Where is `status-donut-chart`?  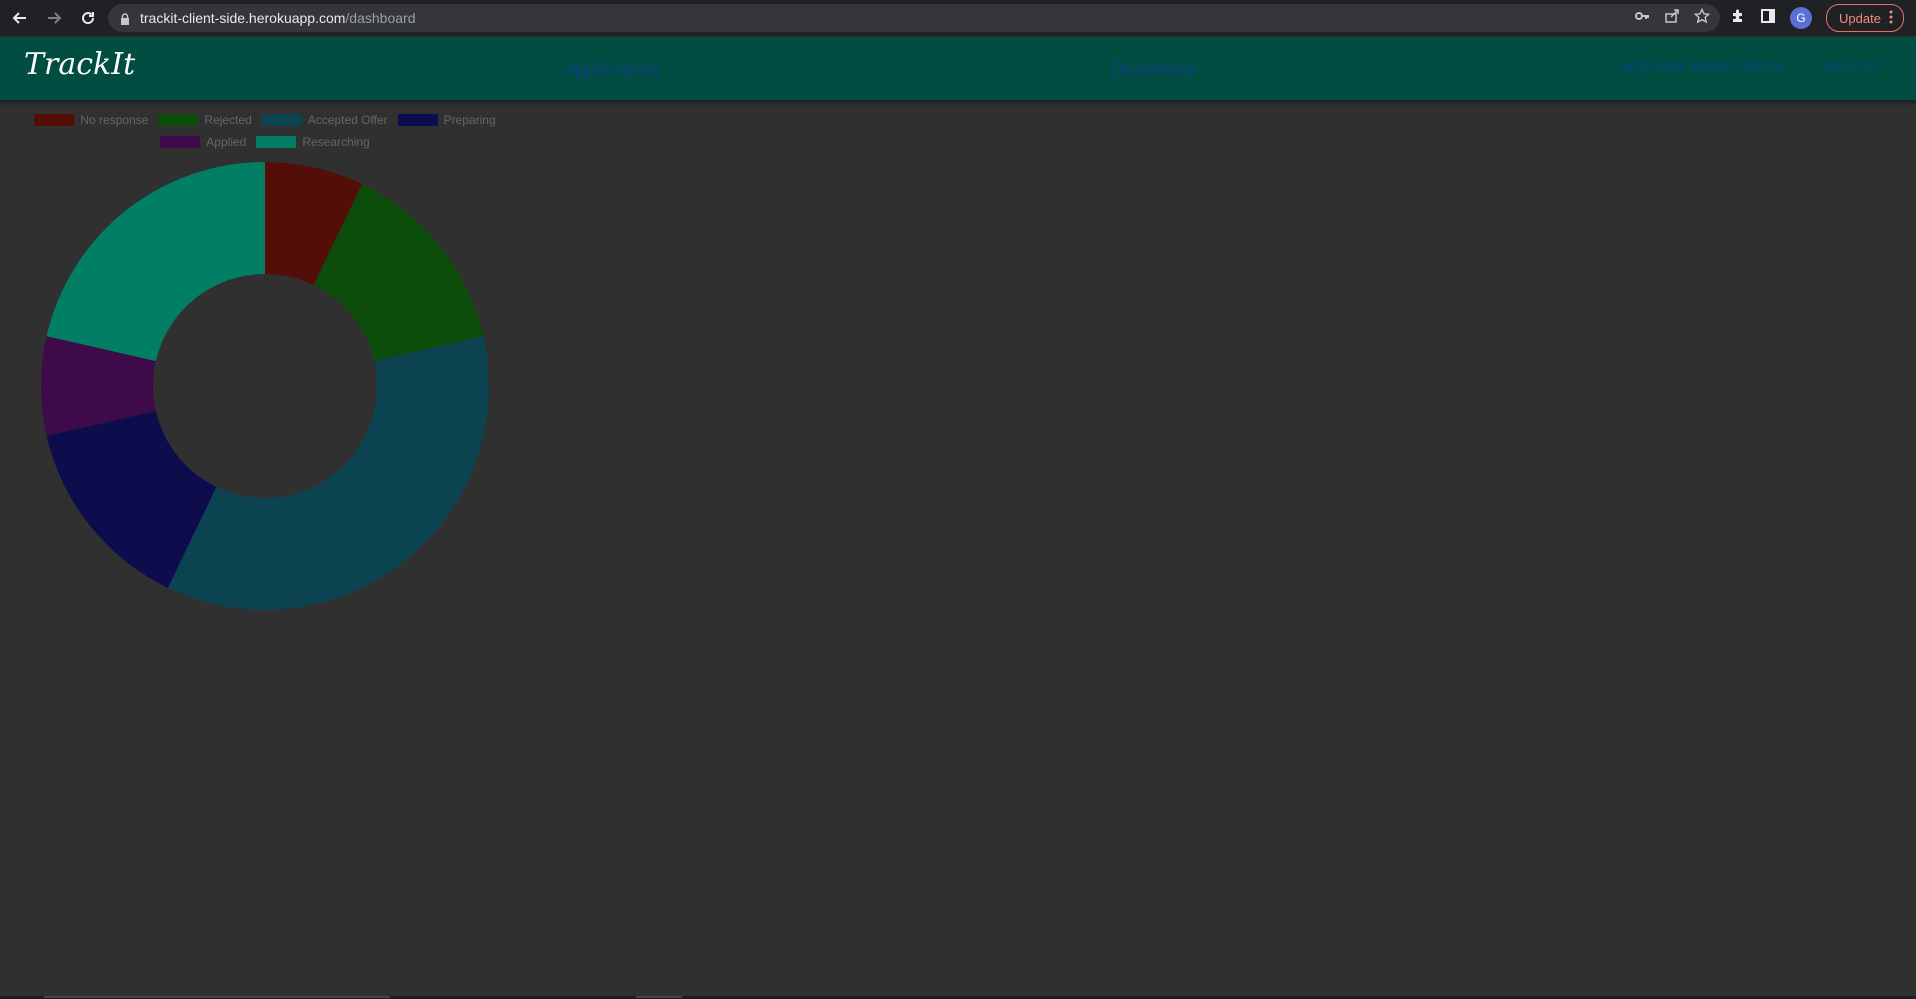
status-donut-chart is located at coordinates (265, 386).